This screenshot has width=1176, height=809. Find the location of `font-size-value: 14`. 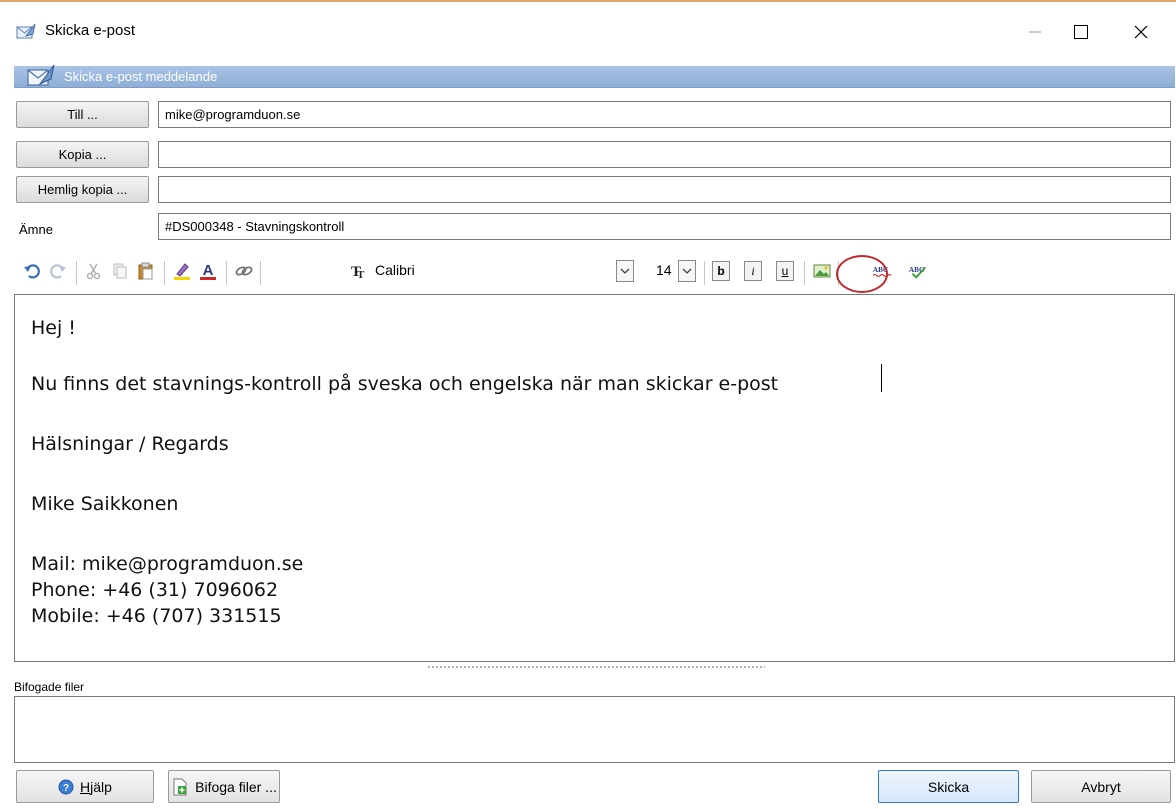

font-size-value: 14 is located at coordinates (664, 270).